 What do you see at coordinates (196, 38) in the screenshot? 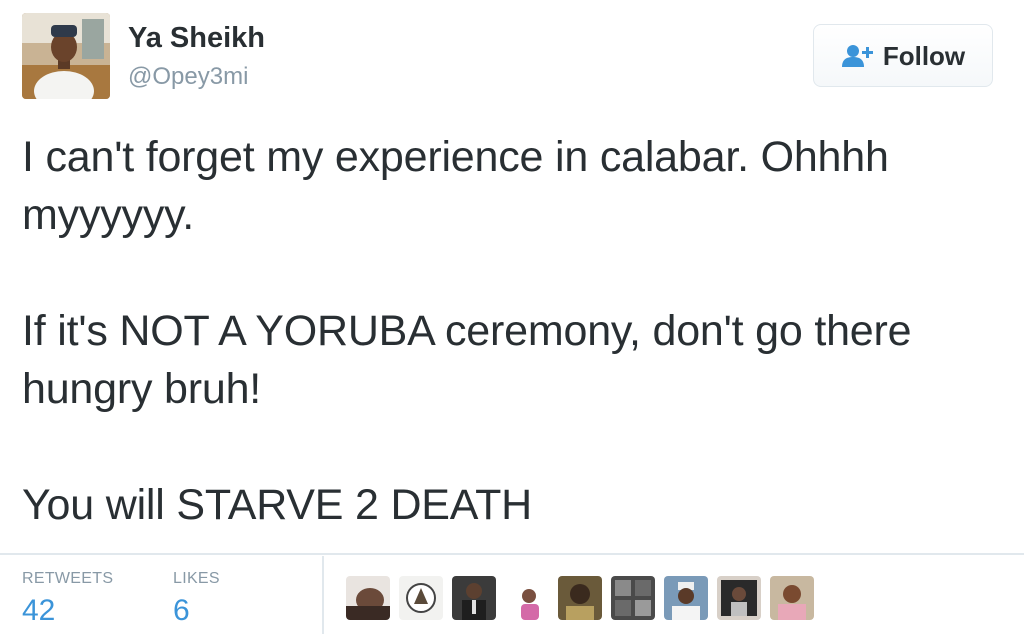
I see `author-name: Ya Sheikh` at bounding box center [196, 38].